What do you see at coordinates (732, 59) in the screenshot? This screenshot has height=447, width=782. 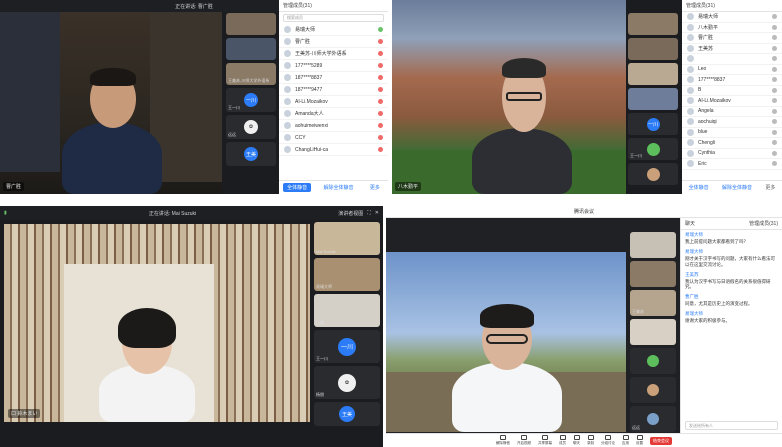 I see `participant-row` at bounding box center [732, 59].